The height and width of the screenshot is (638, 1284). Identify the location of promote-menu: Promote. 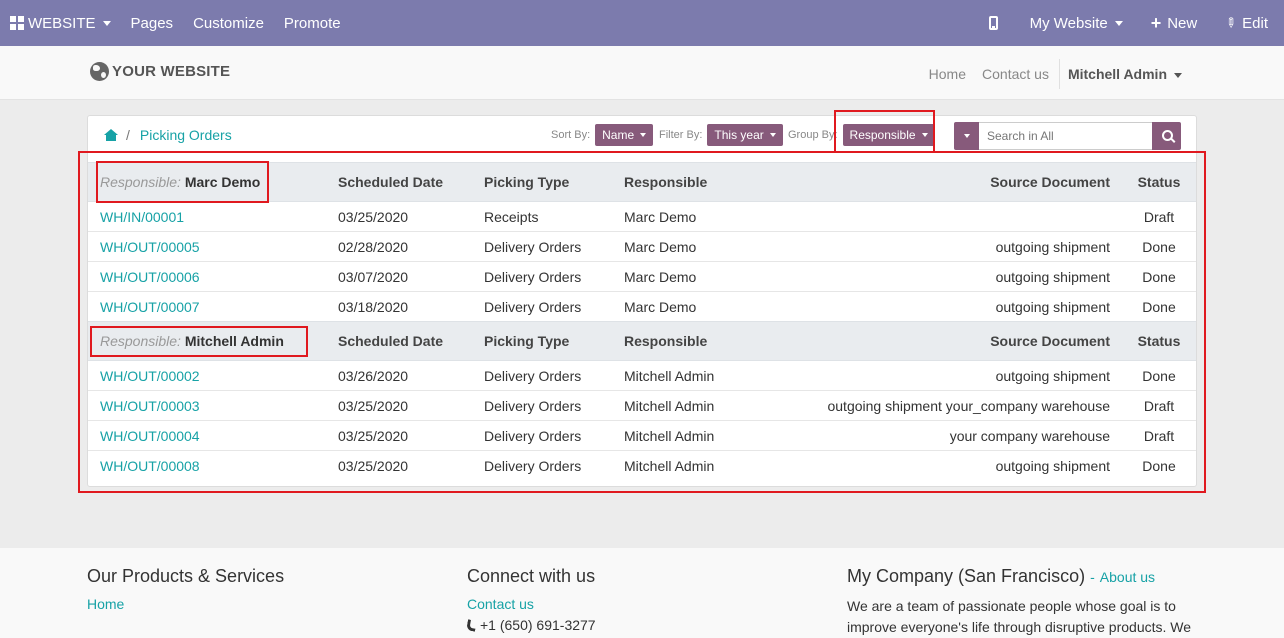
(312, 23).